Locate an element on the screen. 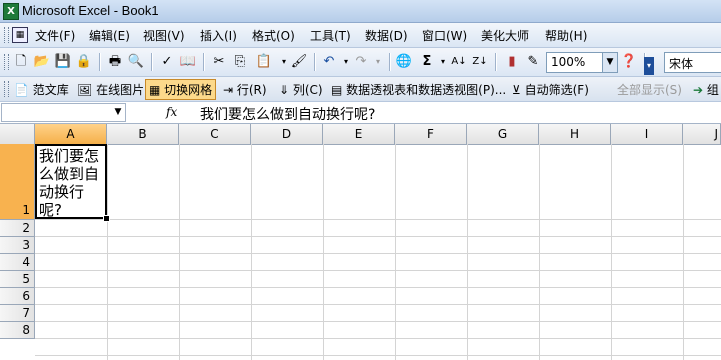 The width and height of the screenshot is (721, 360). excel-icon: X is located at coordinates (11, 11).